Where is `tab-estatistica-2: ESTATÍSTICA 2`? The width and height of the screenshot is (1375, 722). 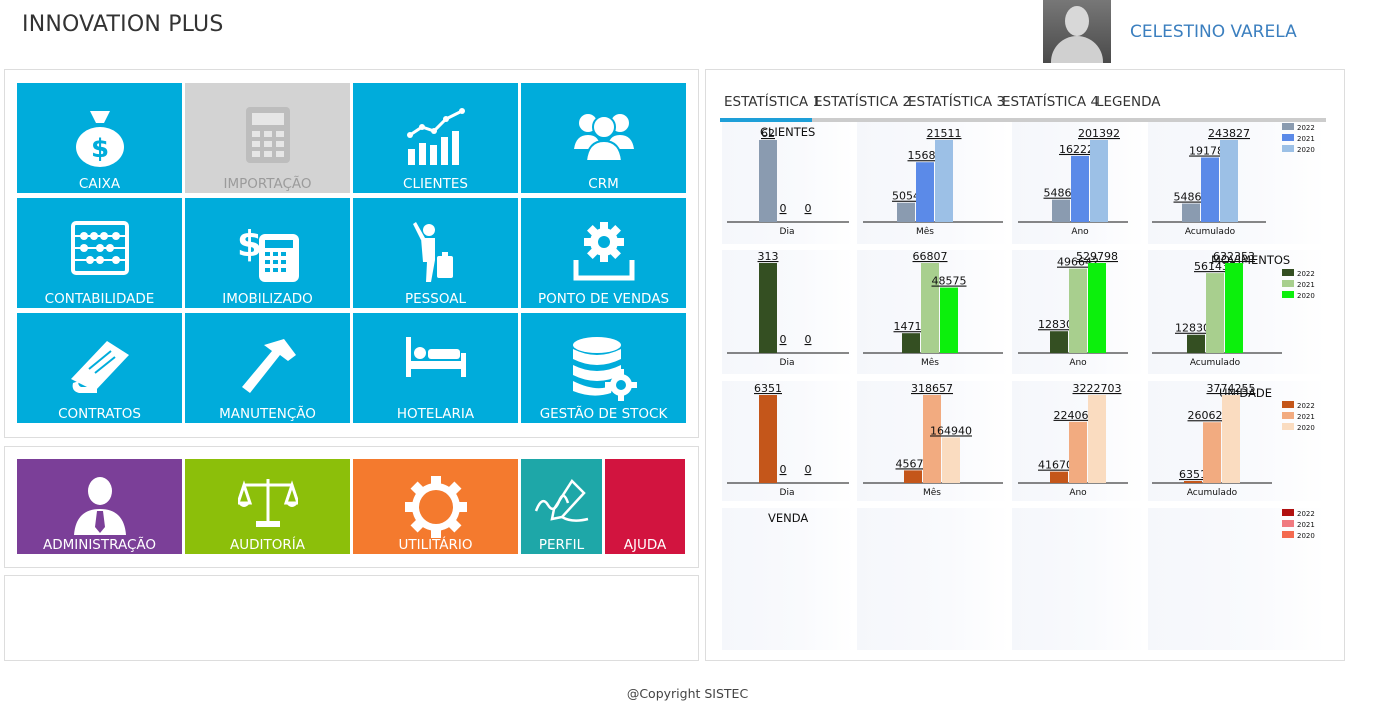
tab-estatistica-2: ESTATÍSTICA 2 is located at coordinates (862, 102).